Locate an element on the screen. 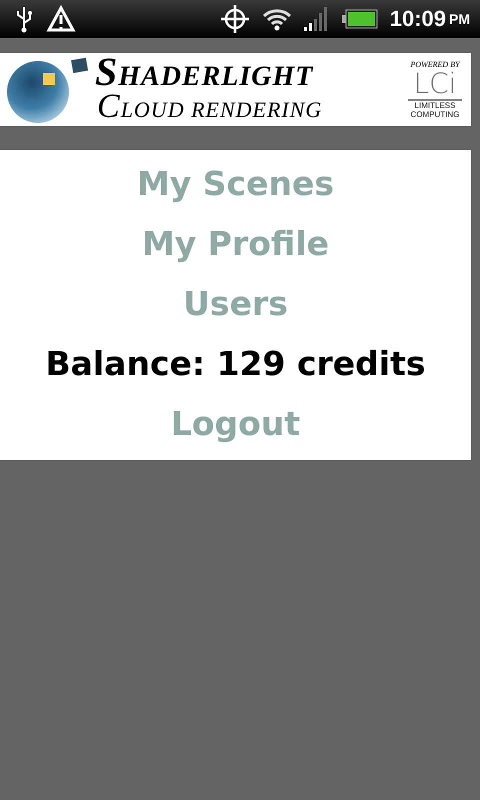 The width and height of the screenshot is (480, 800). crosshair-icon is located at coordinates (235, 19).